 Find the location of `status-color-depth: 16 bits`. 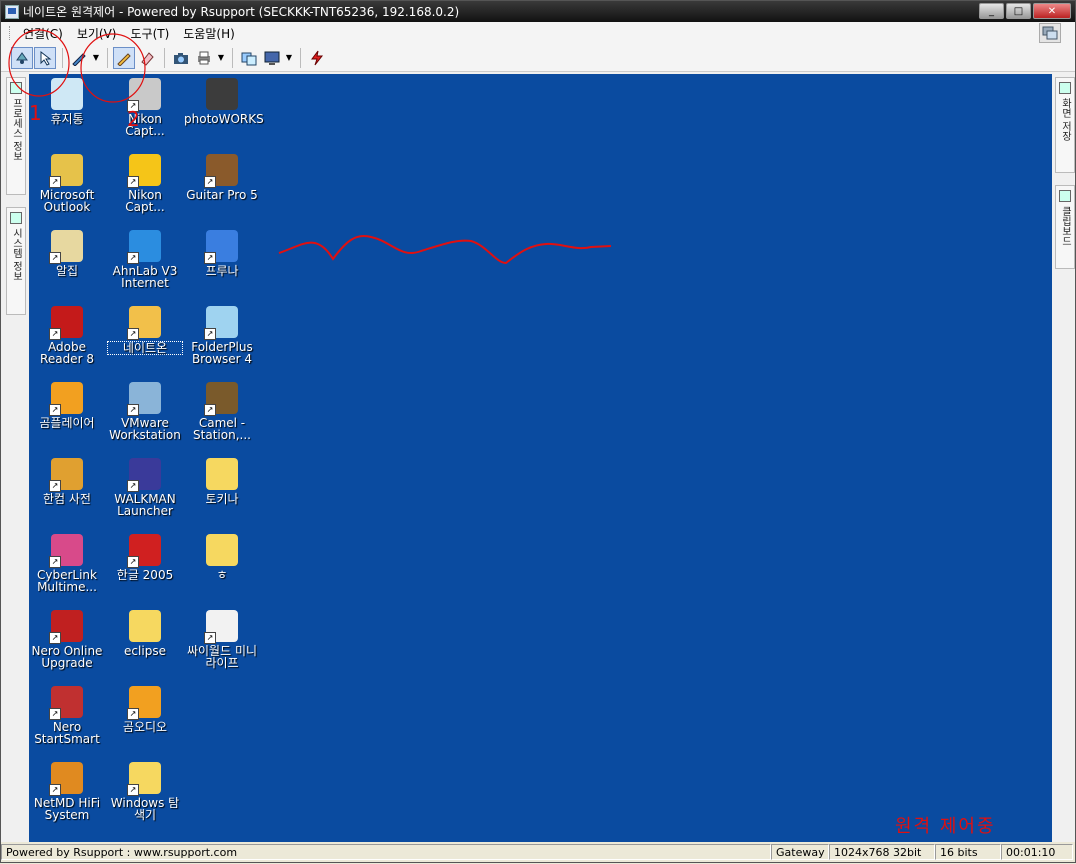

status-color-depth: 16 bits is located at coordinates (968, 852).